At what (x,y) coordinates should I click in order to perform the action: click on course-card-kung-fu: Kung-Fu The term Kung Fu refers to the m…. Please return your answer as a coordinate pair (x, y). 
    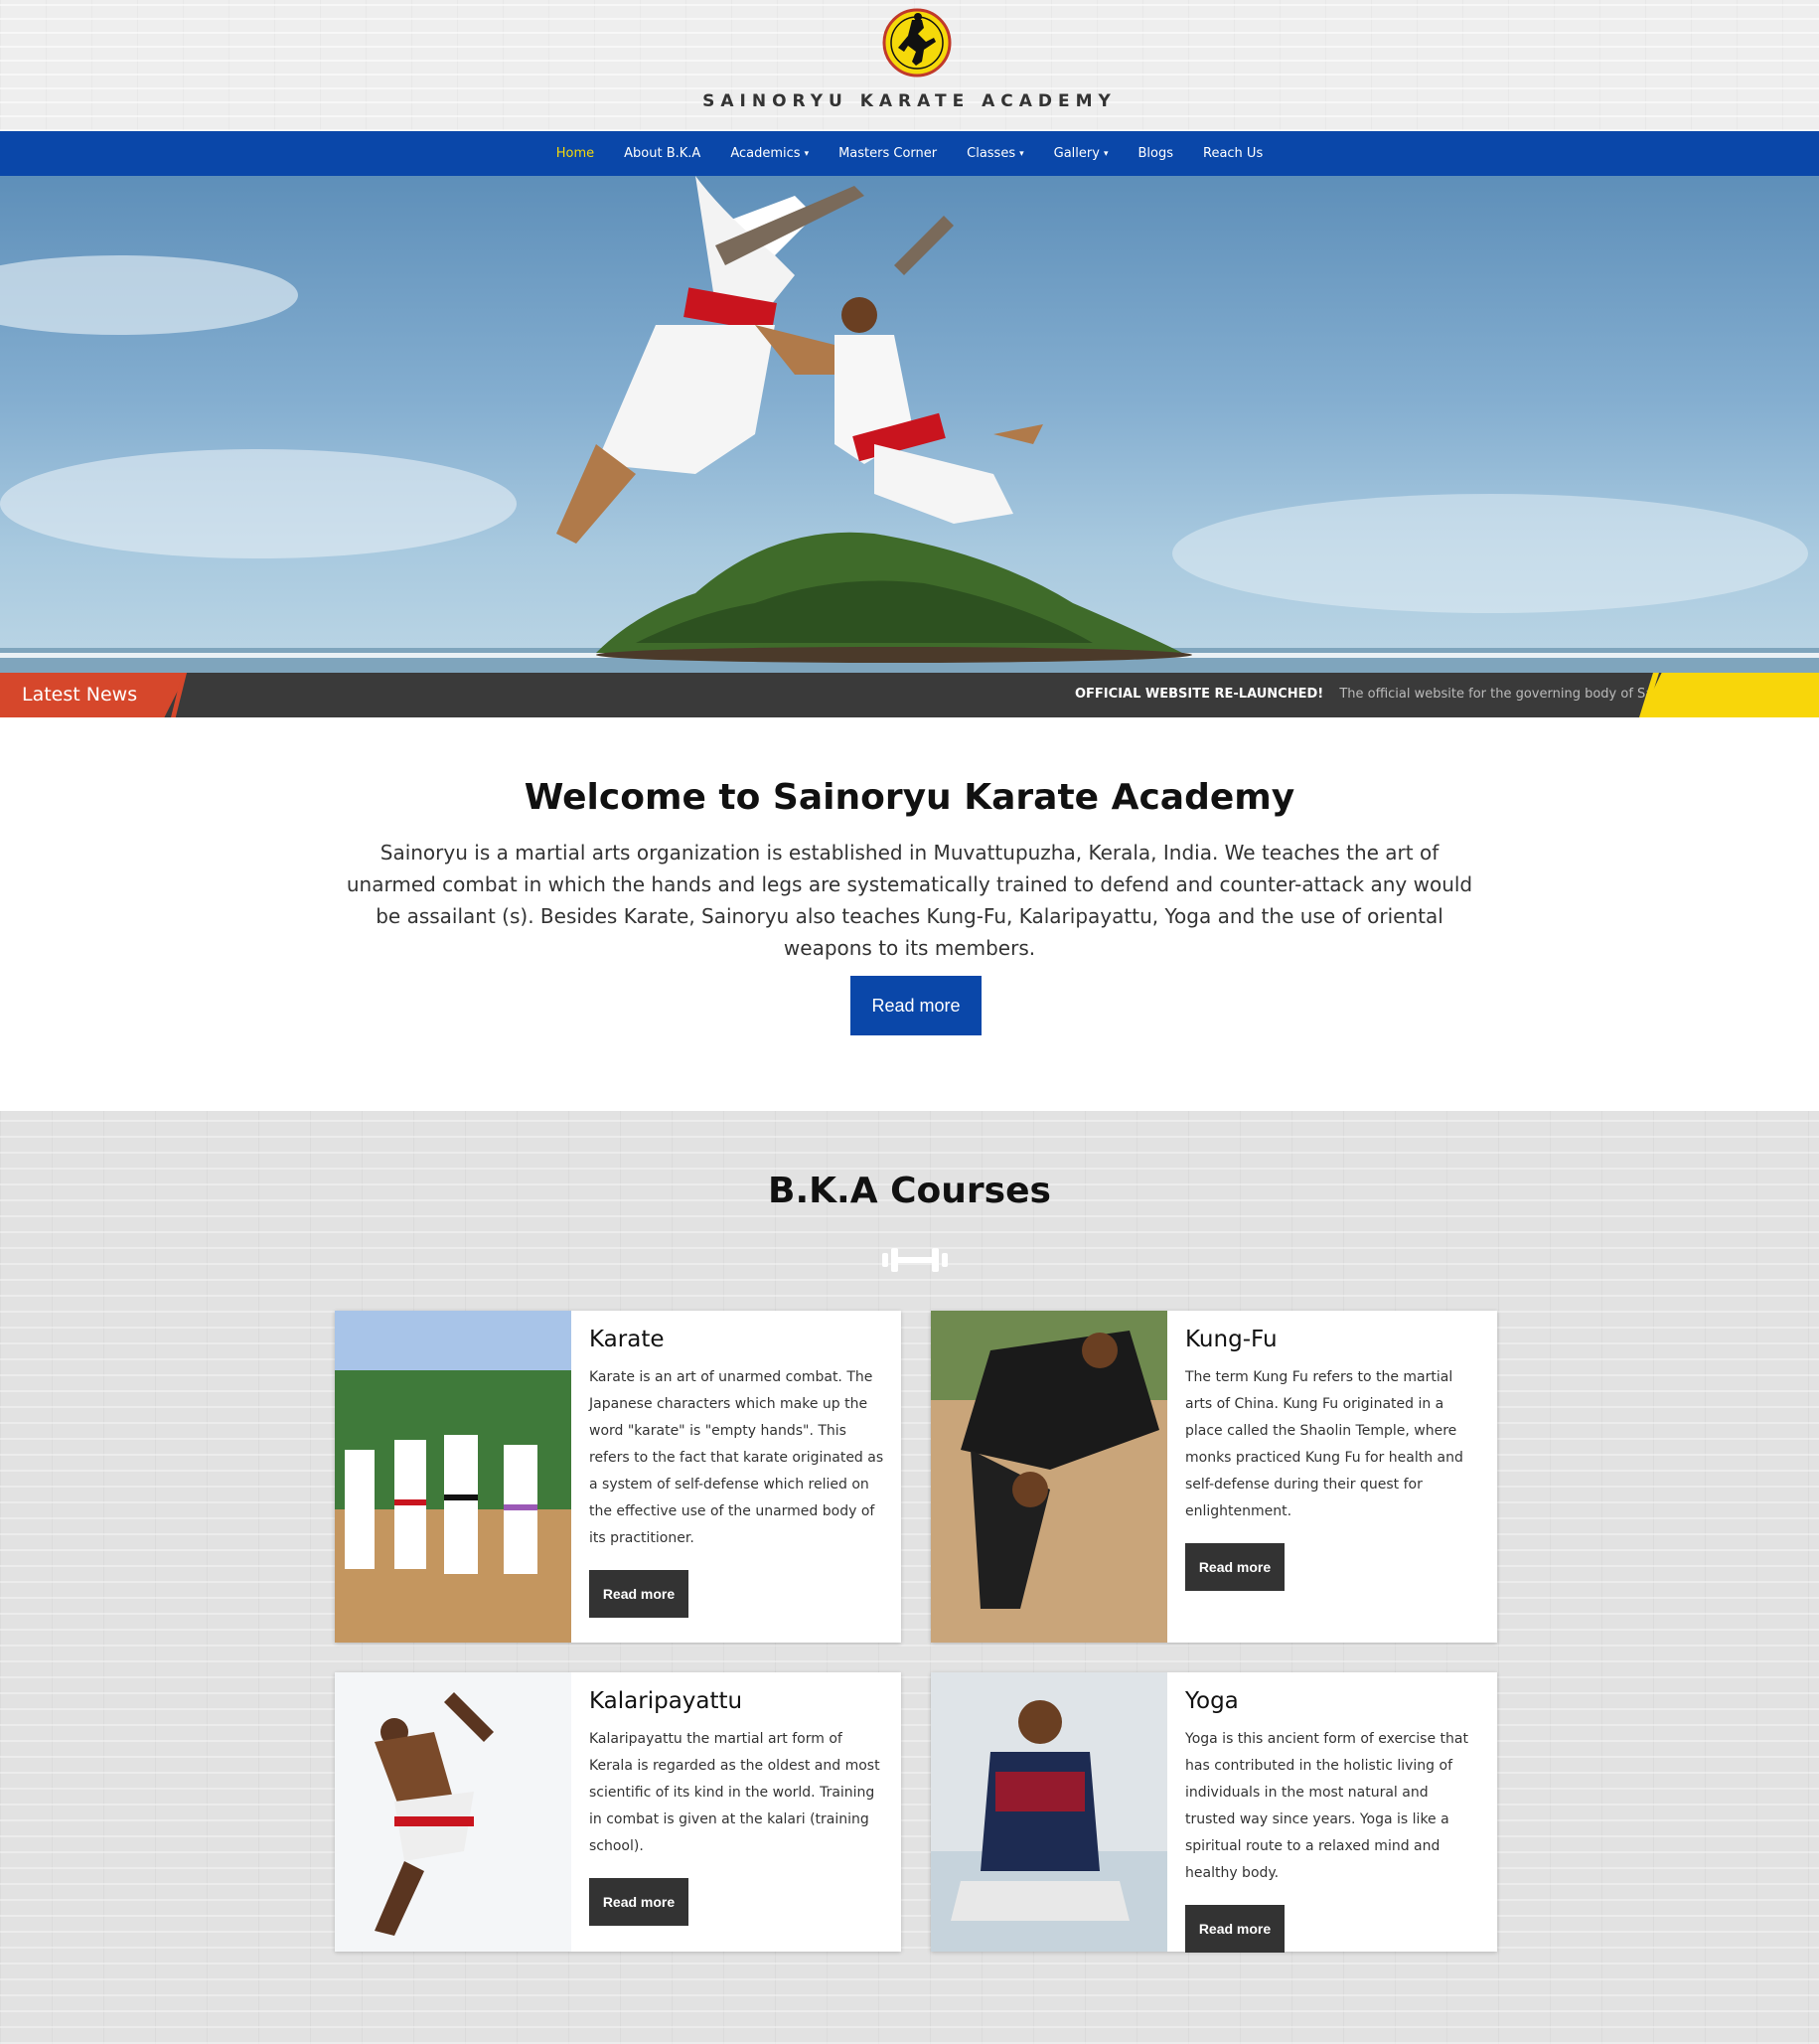
    Looking at the image, I should click on (1214, 1477).